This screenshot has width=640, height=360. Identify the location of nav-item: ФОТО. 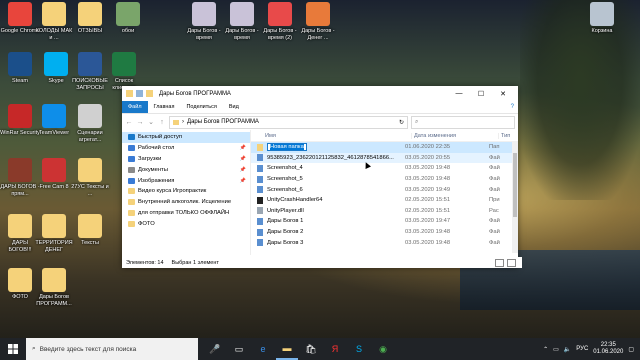
(186, 223).